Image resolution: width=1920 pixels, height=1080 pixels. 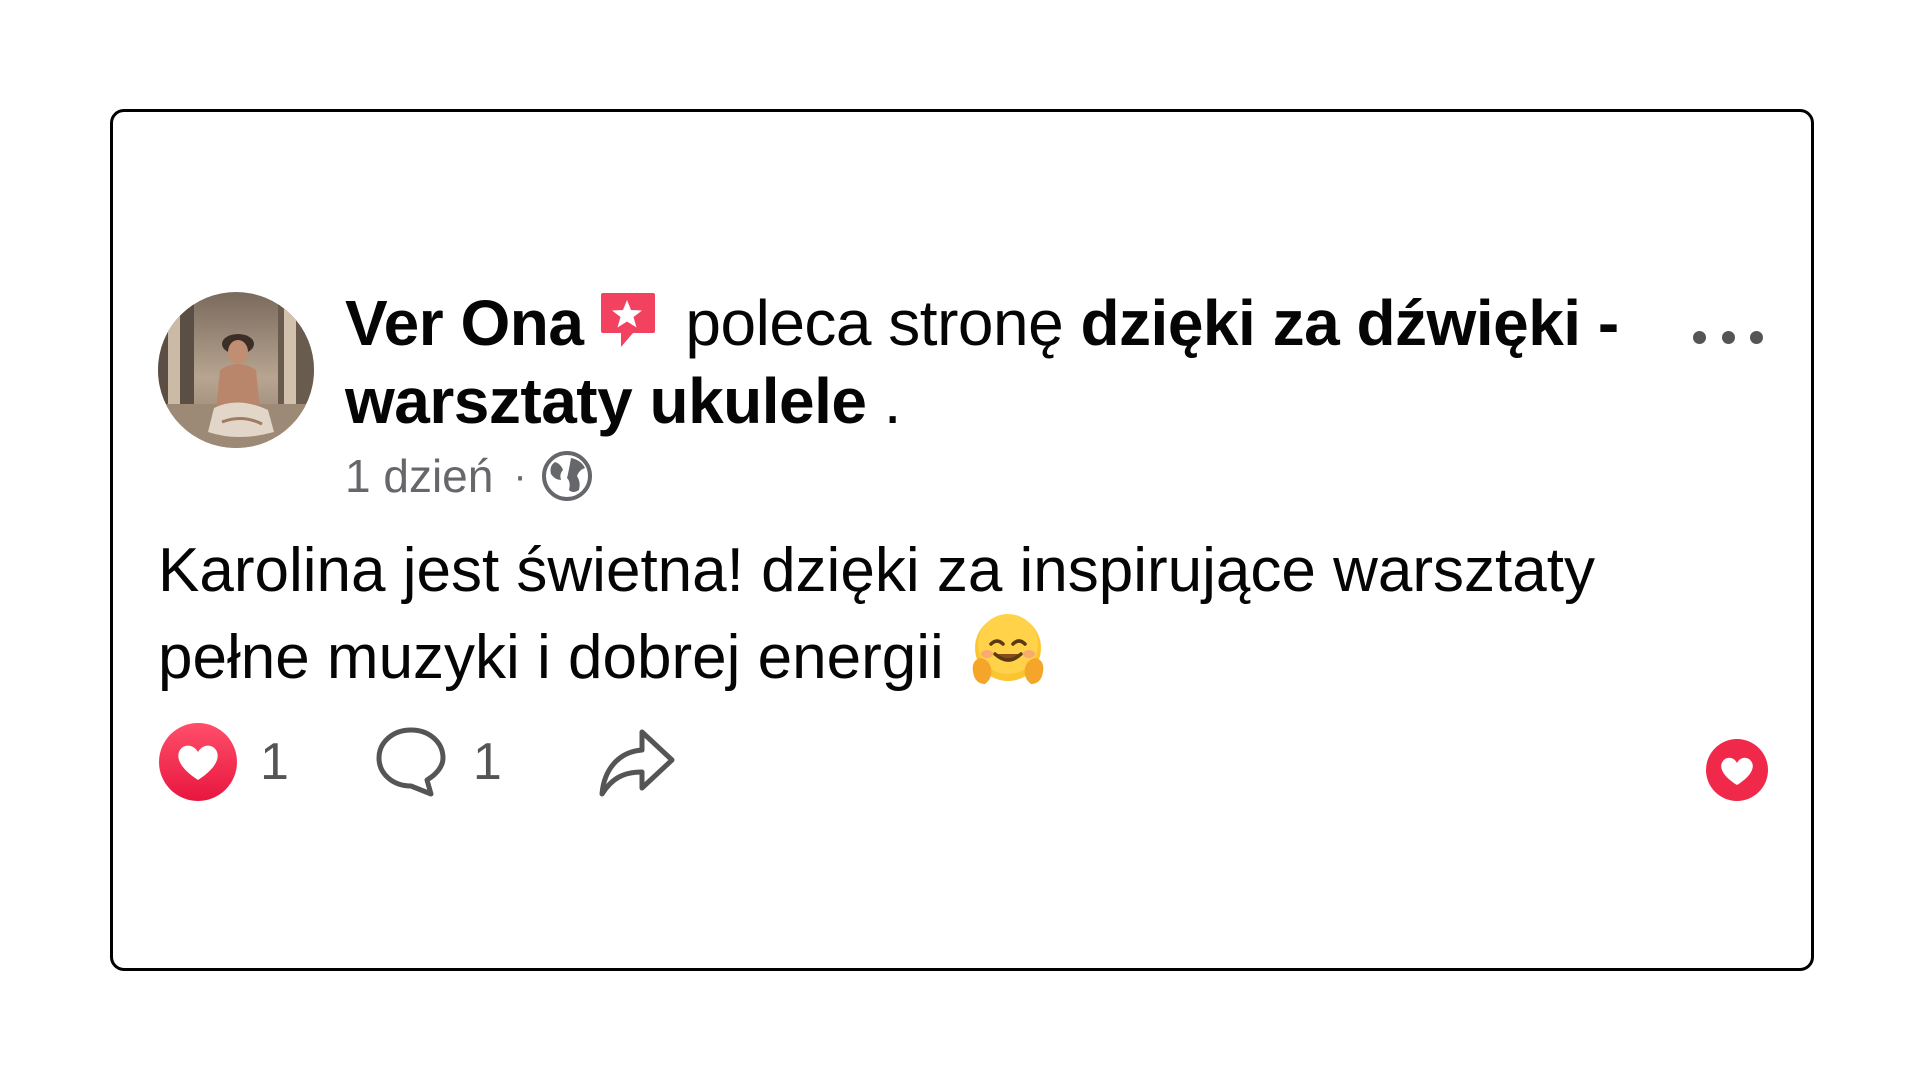 I want to click on action-text: poleca stronę, so click(x=874, y=323).